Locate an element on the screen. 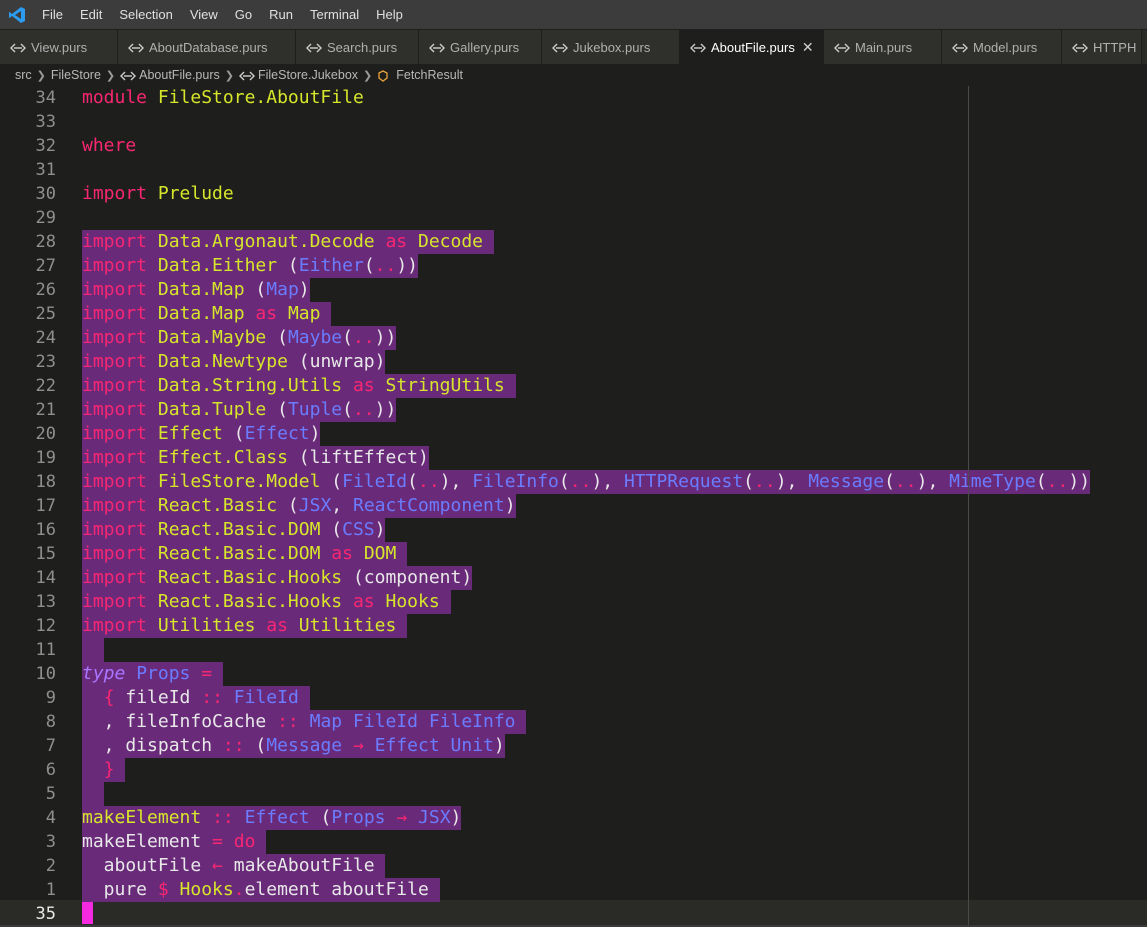 The height and width of the screenshot is (927, 1147). code-line: 8 , fileInfoCache :: Map FileId FileInfo is located at coordinates (573, 722).